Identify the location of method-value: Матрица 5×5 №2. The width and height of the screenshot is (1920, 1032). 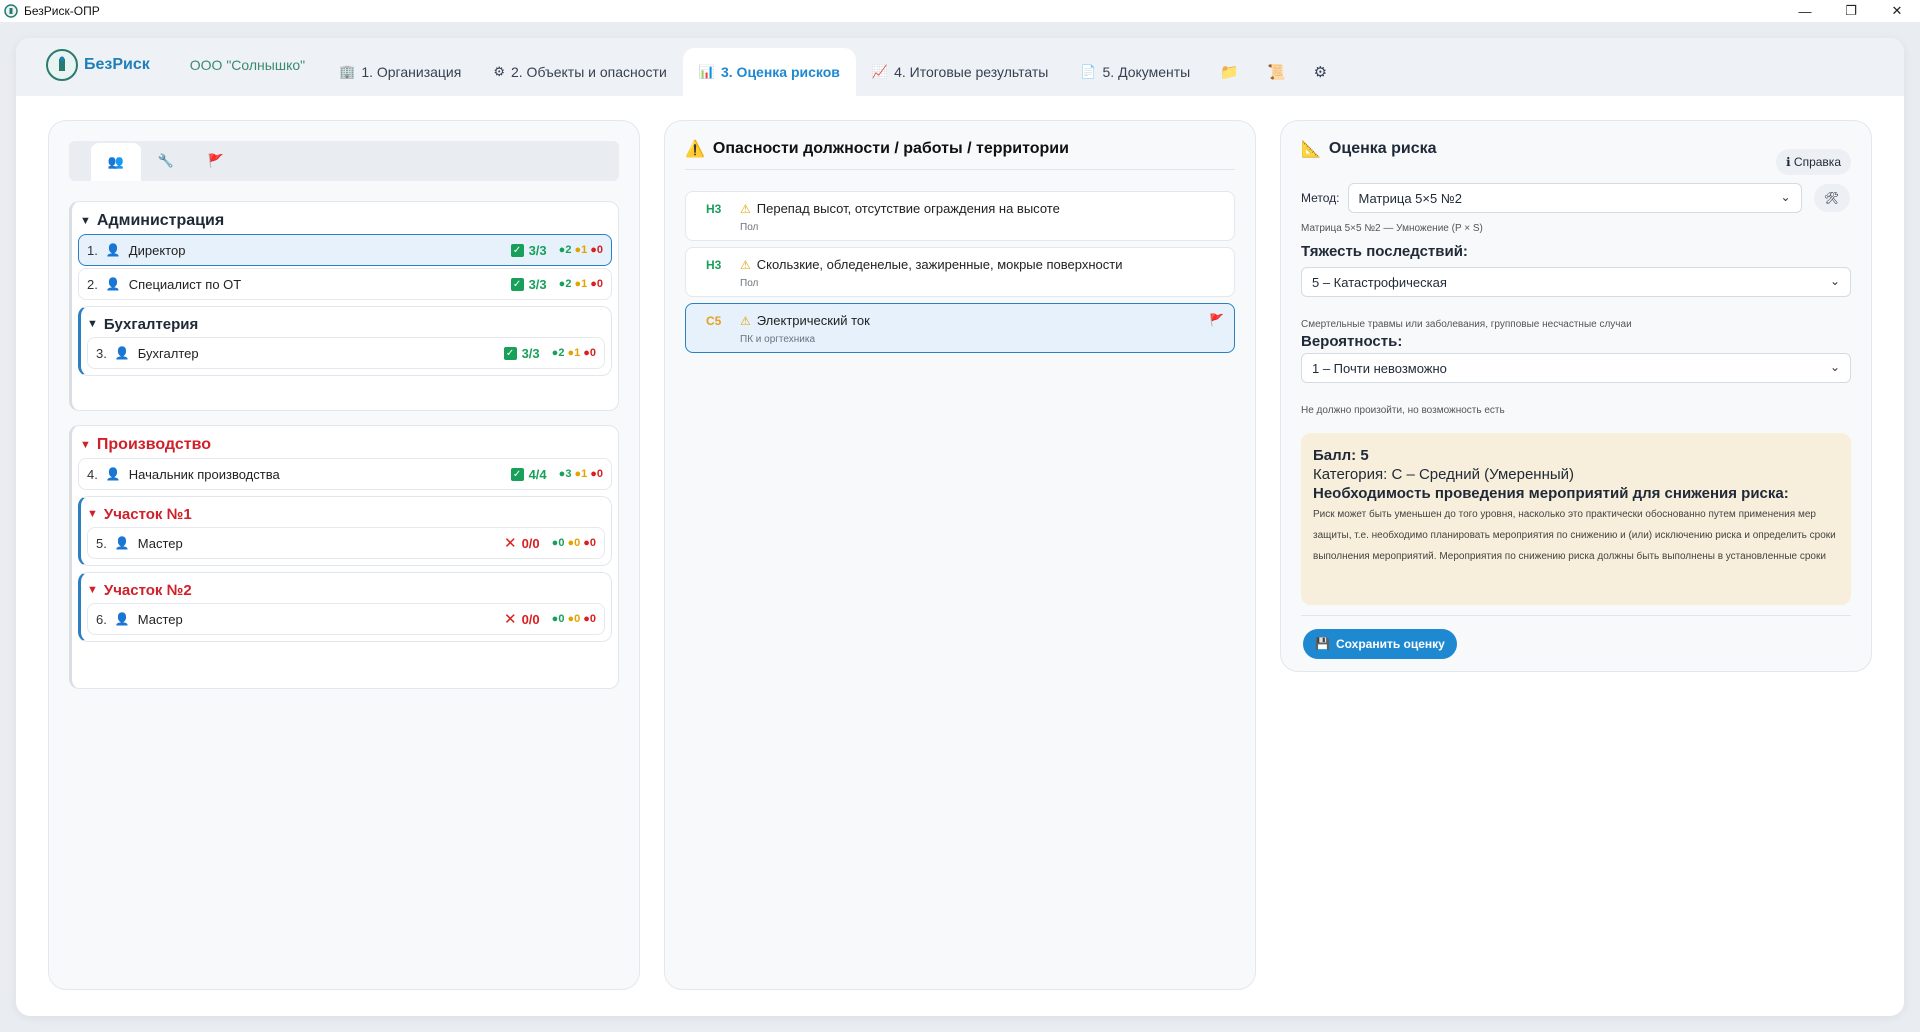
(1410, 198).